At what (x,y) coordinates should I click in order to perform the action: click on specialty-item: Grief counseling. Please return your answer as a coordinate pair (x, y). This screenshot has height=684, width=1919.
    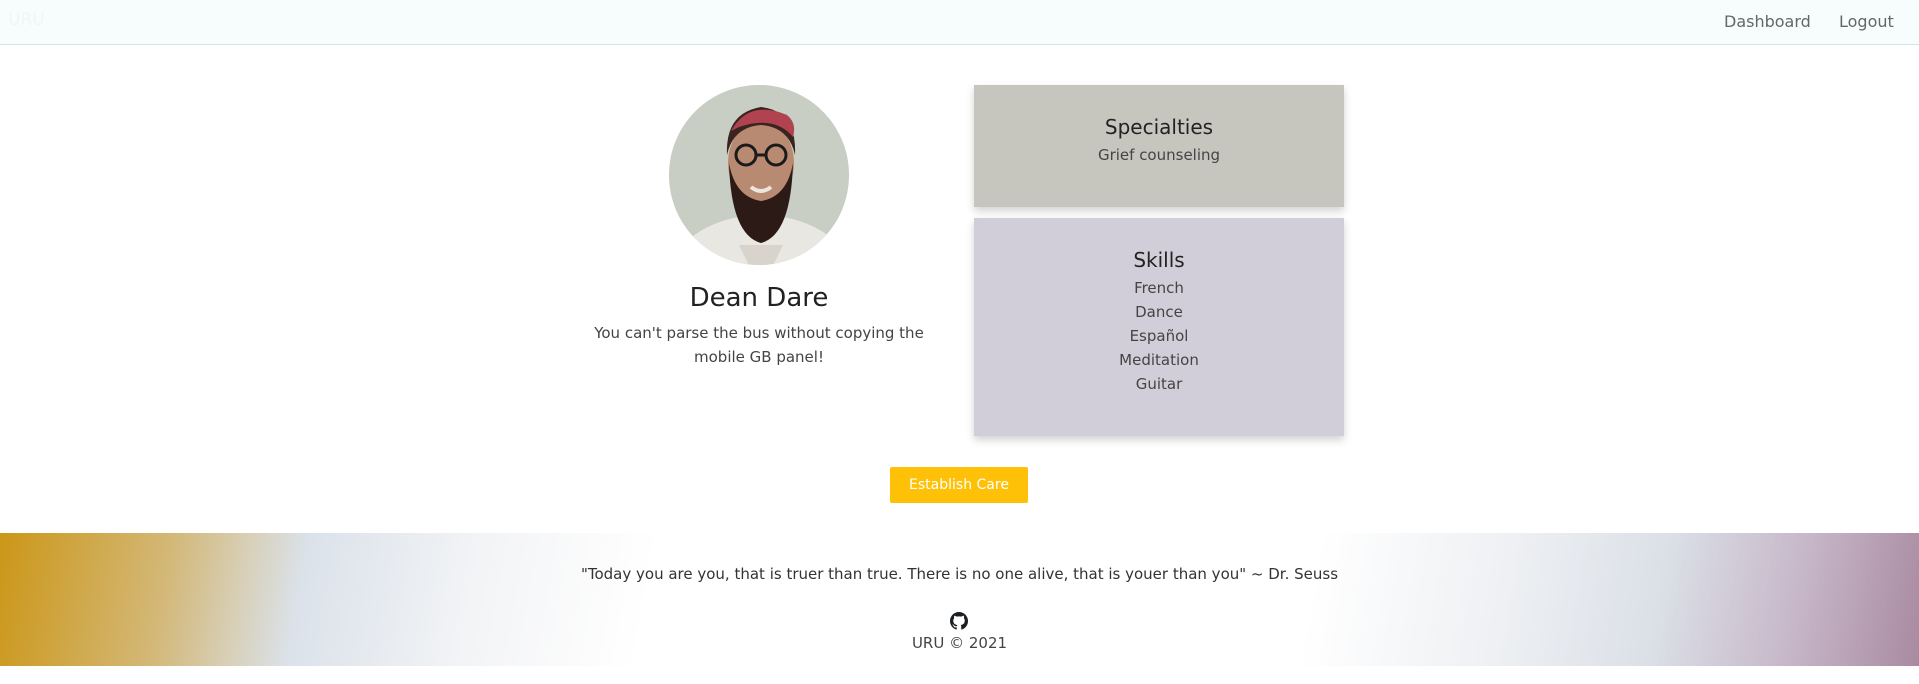
    Looking at the image, I should click on (1159, 155).